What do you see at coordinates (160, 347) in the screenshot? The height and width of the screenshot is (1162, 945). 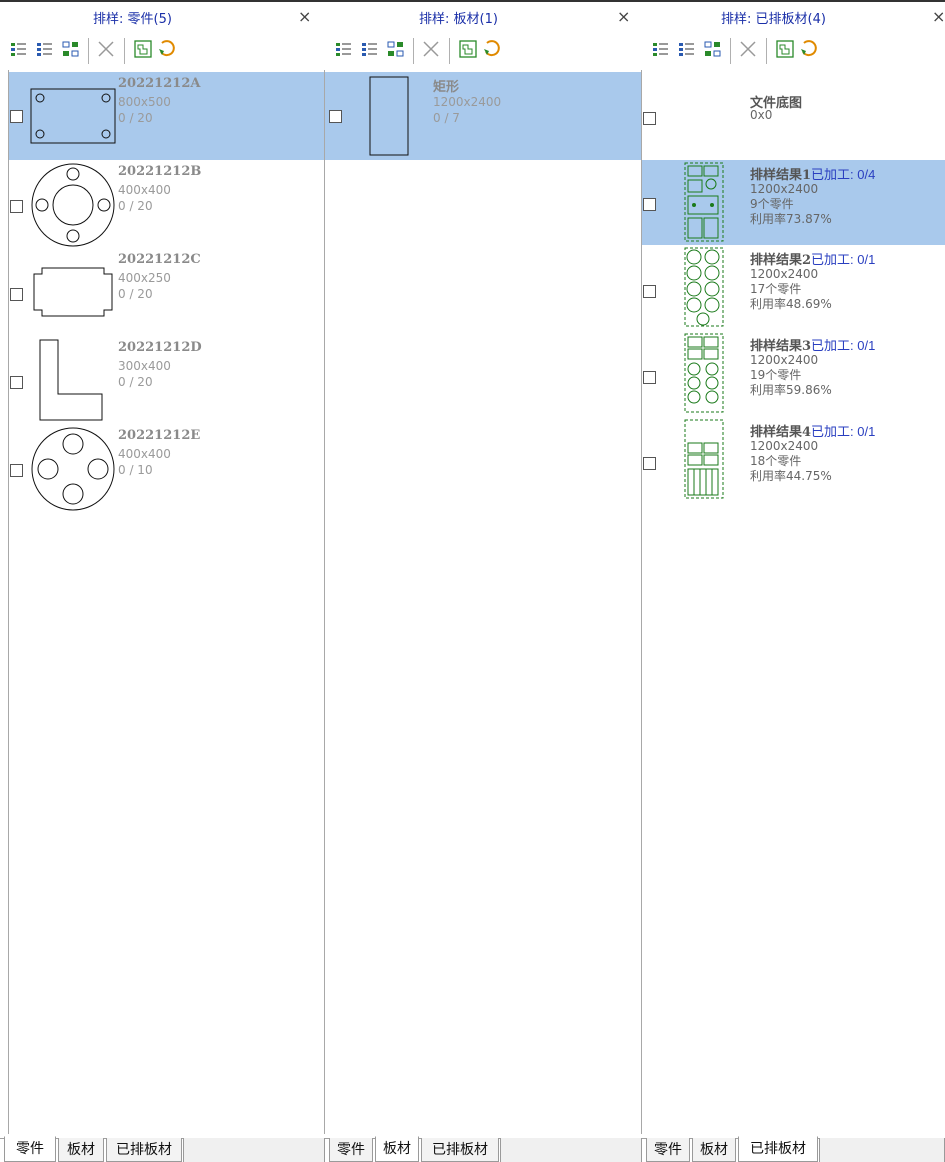 I see `item-name: 20221212D` at bounding box center [160, 347].